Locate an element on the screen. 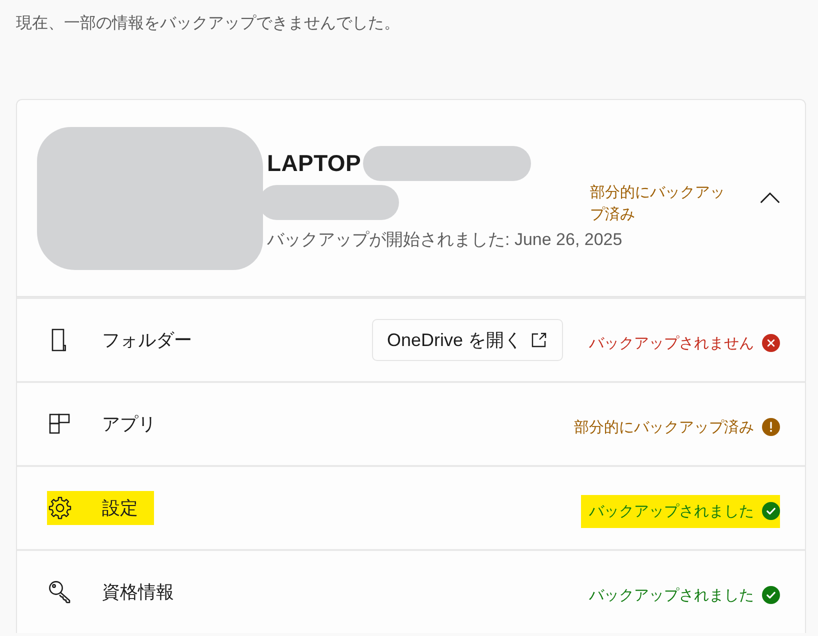 The height and width of the screenshot is (636, 818). settings-icon is located at coordinates (60, 508).